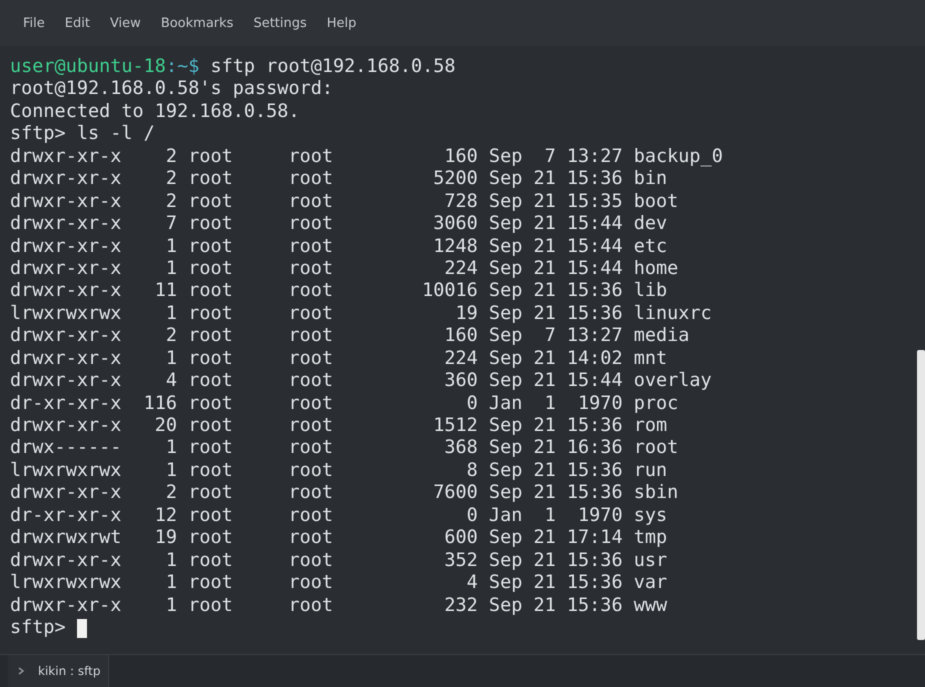 This screenshot has width=925, height=687. Describe the element at coordinates (339, 516) in the screenshot. I see `output-line: dr-xr-xr-x 12 root root 0 Jan 1 1970 sys` at that location.